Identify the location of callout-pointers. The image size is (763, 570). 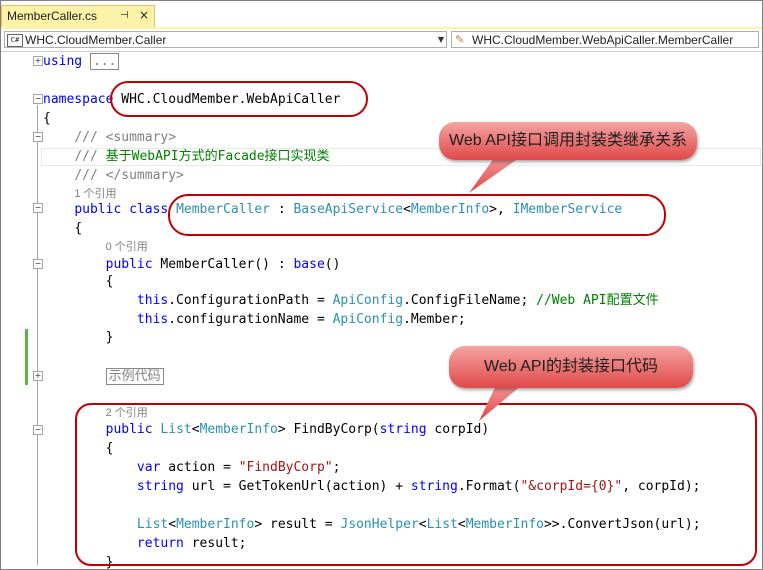
(499, 286).